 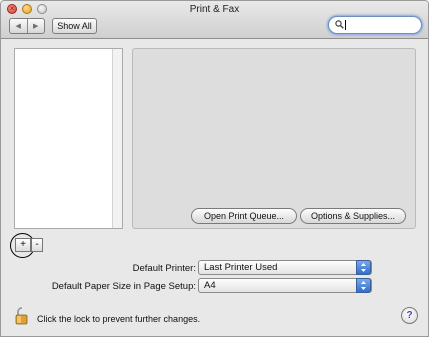 What do you see at coordinates (285, 285) in the screenshot?
I see `default-paper-size-popup: A4` at bounding box center [285, 285].